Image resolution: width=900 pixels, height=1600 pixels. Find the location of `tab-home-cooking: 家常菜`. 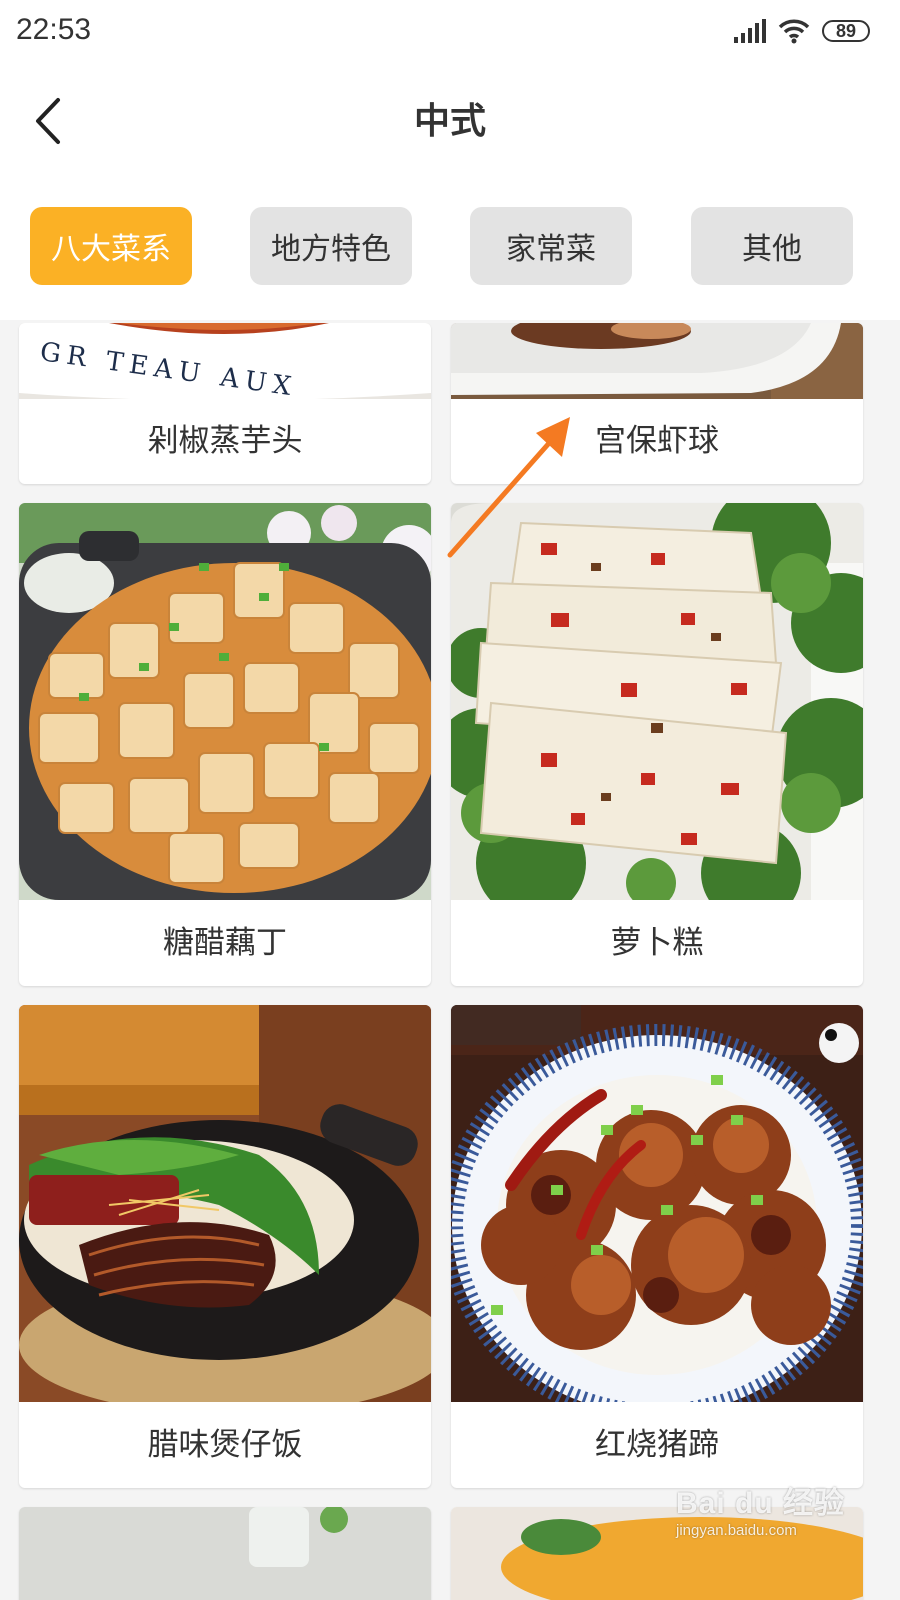

tab-home-cooking: 家常菜 is located at coordinates (551, 246).